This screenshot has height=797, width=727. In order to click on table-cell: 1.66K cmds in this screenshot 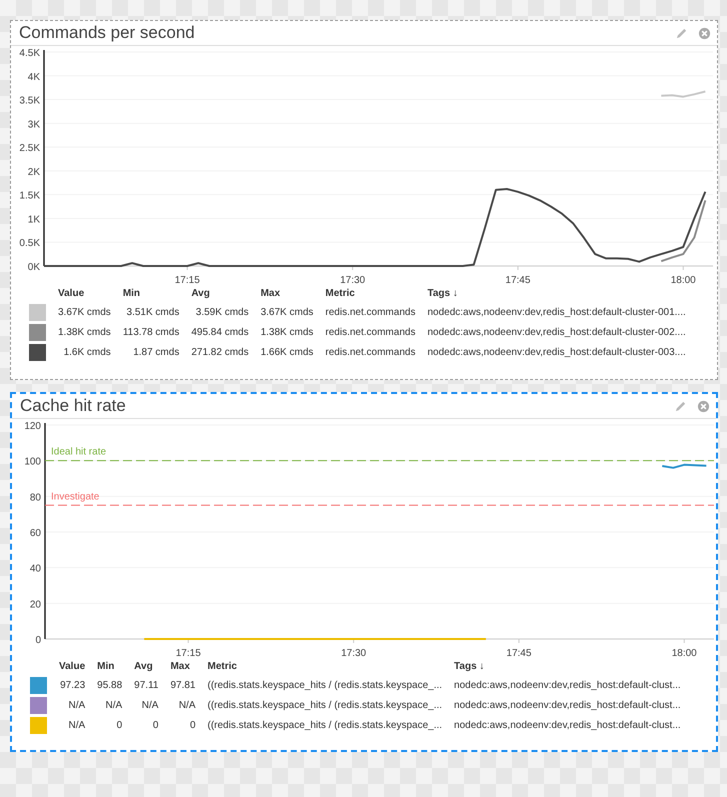, I will do `click(287, 352)`.